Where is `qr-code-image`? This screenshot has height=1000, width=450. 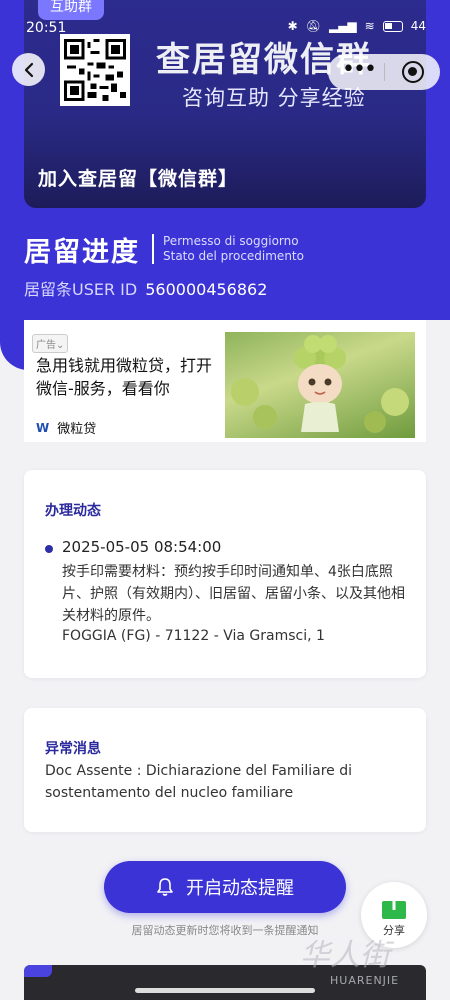 qr-code-image is located at coordinates (95, 70).